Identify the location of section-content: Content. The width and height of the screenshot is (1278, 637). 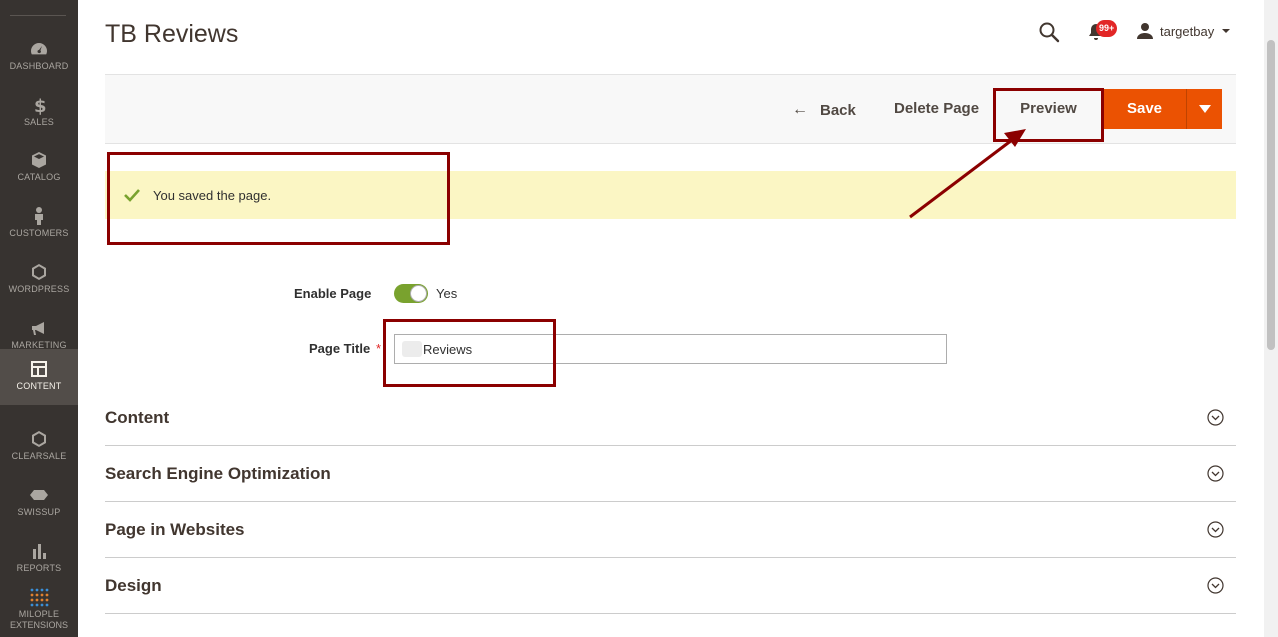
(670, 418).